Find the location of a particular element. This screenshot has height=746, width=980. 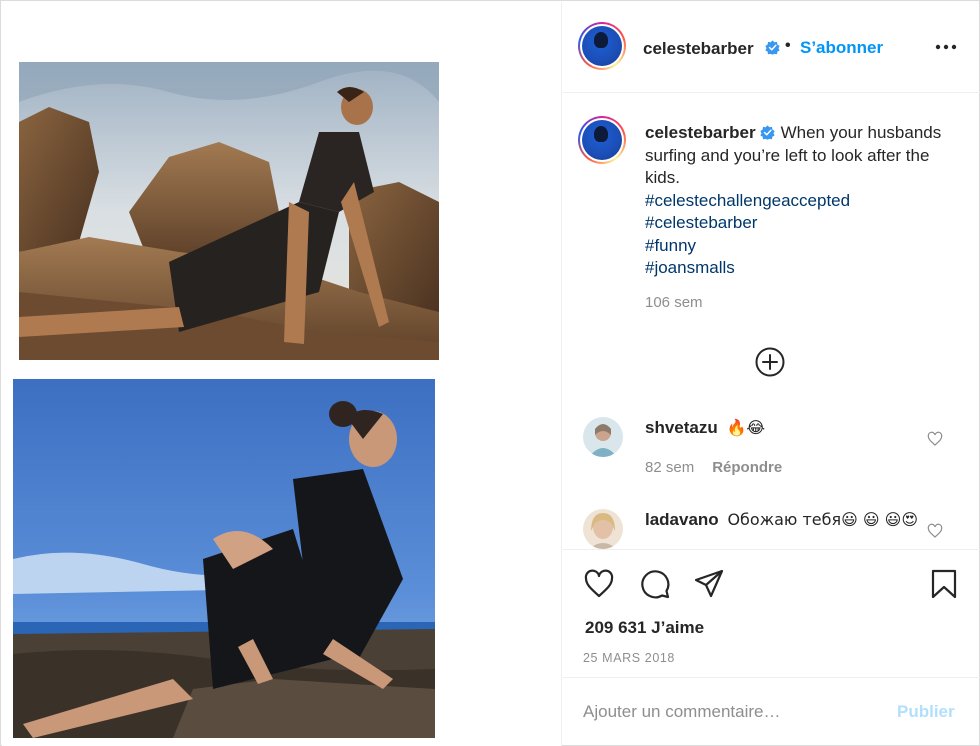

hashtag-link: #celestechallengeaccepted is located at coordinates (800, 201).